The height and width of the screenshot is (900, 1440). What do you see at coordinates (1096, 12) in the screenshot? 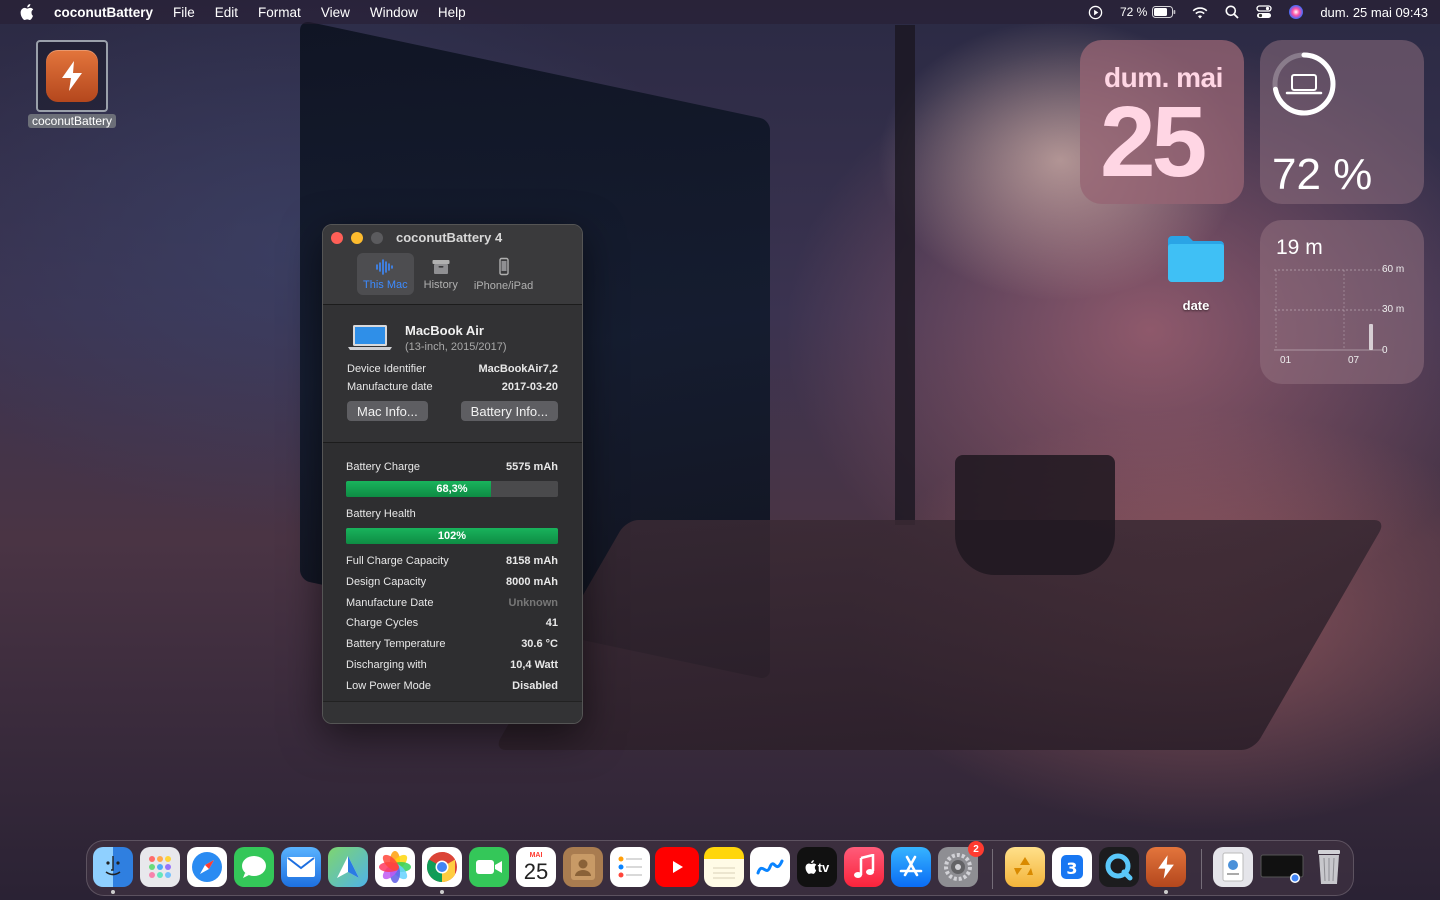
I see `play-circle-icon` at bounding box center [1096, 12].